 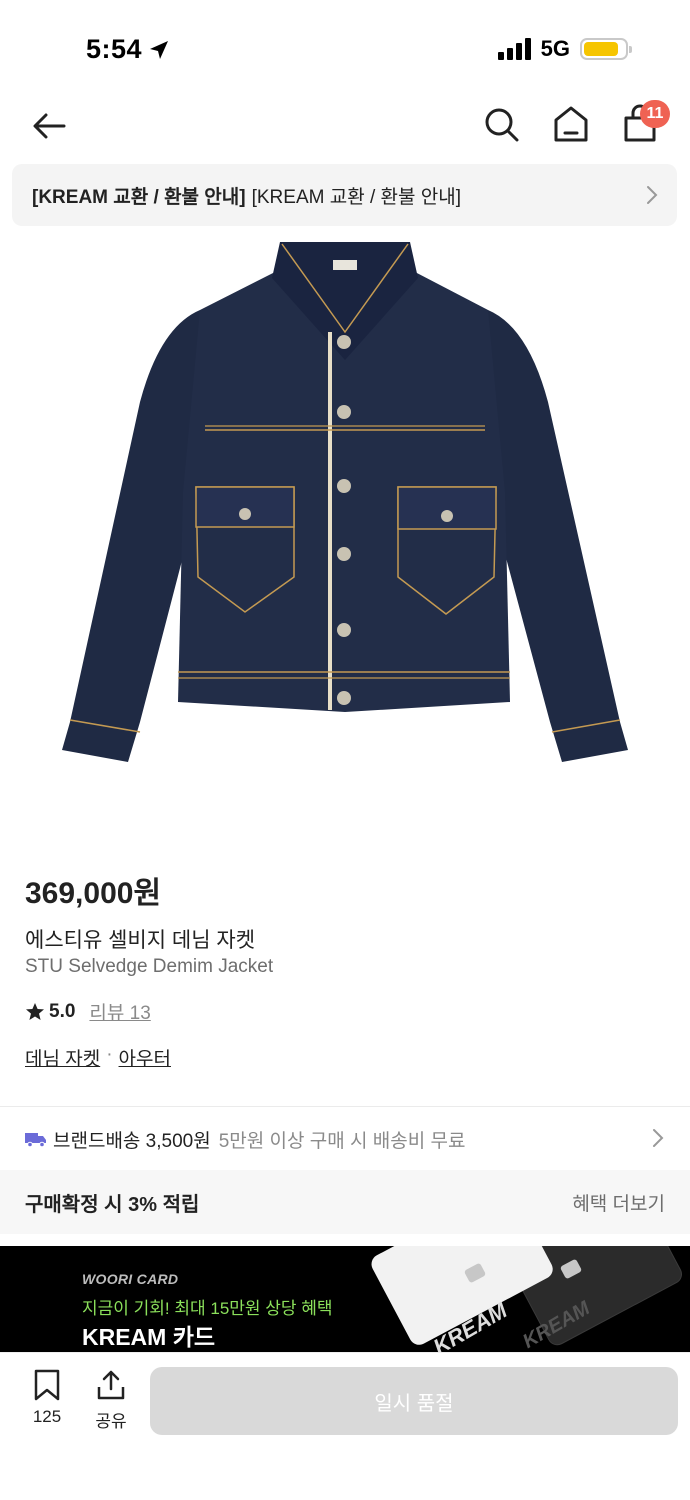 I want to click on category-links: 데님 자켓 · 아우터, so click(x=98, y=1057).